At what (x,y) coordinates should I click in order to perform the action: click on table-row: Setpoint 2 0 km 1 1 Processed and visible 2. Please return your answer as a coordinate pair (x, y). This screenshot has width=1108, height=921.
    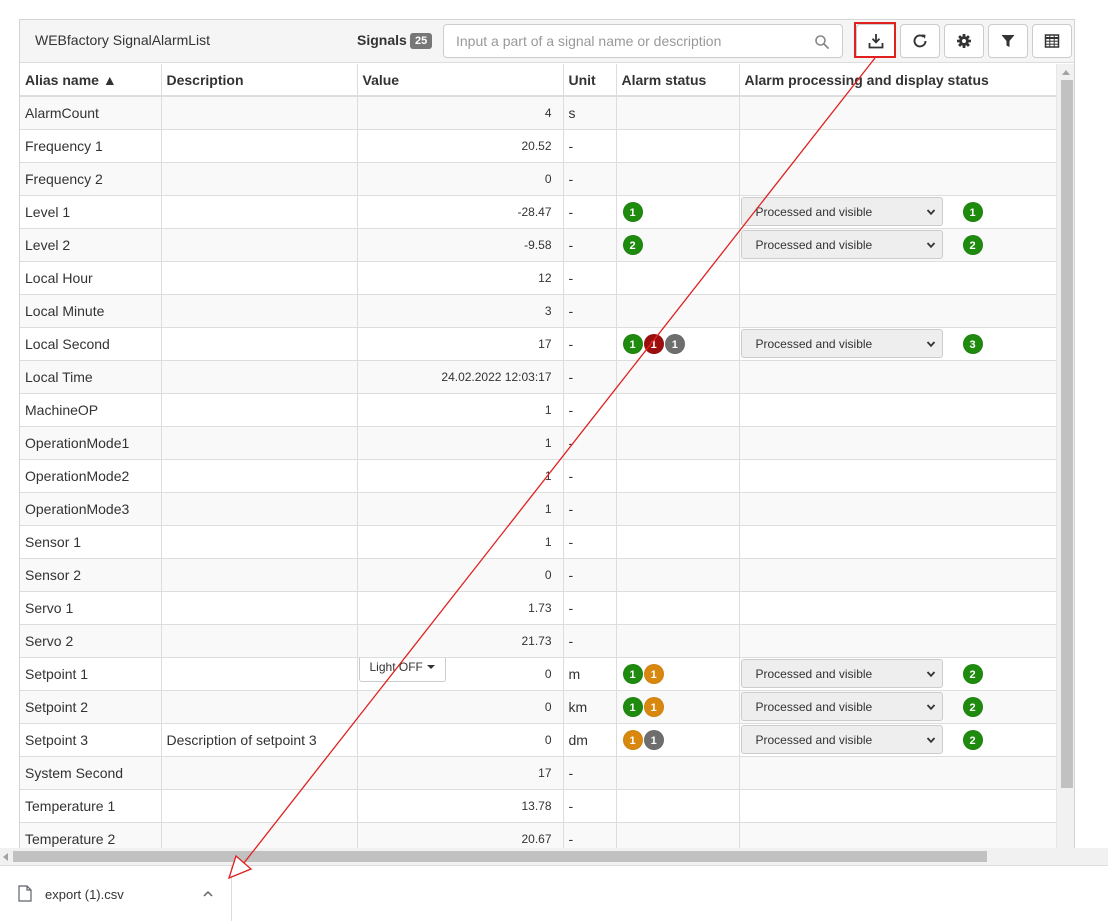
    Looking at the image, I should click on (538, 707).